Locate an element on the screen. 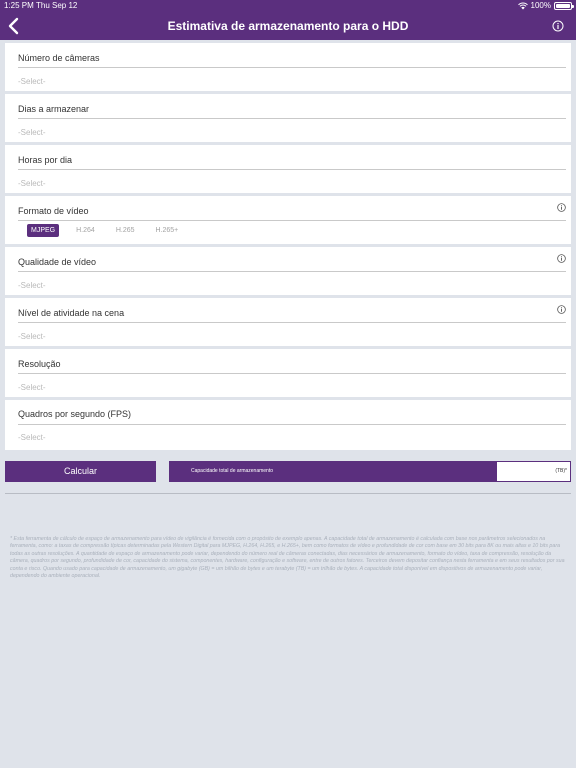  camera-count-select: -Select- is located at coordinates (32, 81).